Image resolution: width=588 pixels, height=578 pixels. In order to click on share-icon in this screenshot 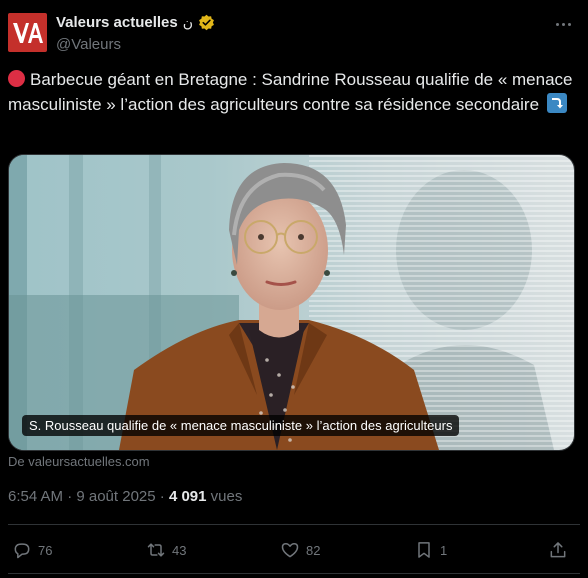, I will do `click(558, 550)`.